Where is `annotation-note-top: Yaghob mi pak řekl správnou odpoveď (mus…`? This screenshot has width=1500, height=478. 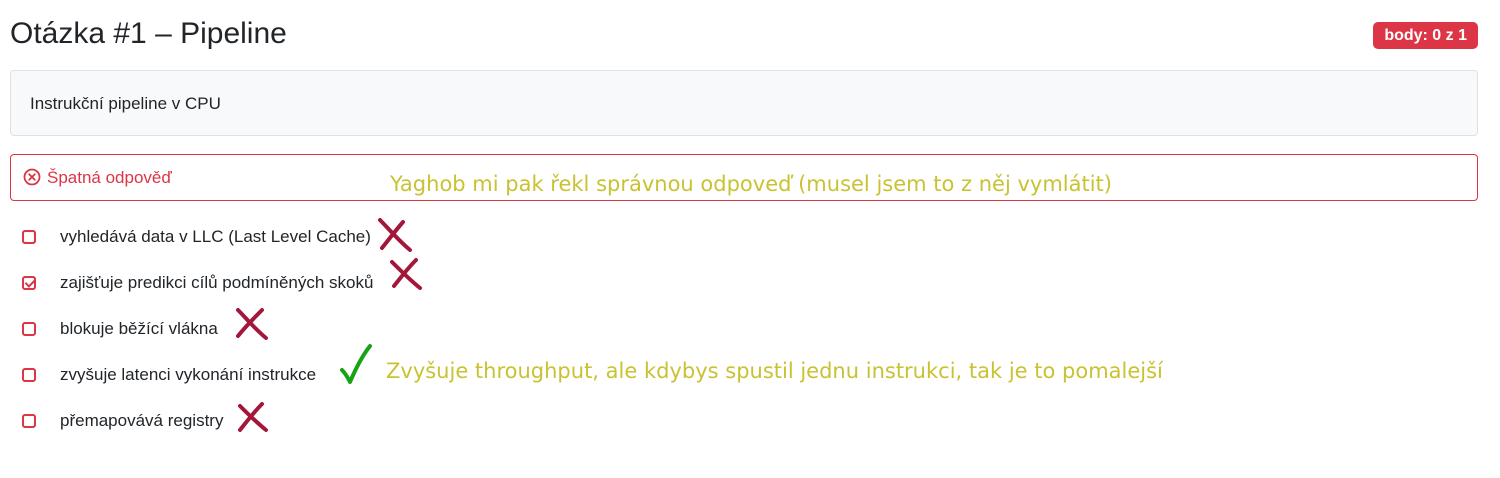 annotation-note-top: Yaghob mi pak řekl správnou odpoveď (mus… is located at coordinates (751, 184).